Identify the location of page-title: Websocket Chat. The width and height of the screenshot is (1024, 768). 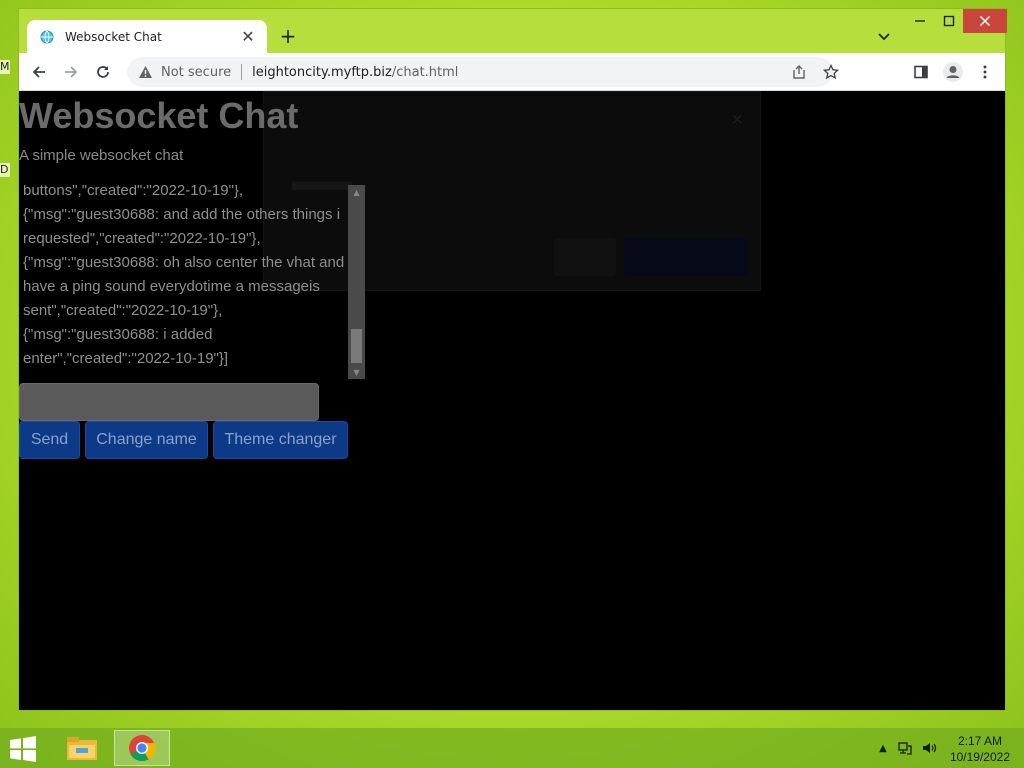
(159, 115).